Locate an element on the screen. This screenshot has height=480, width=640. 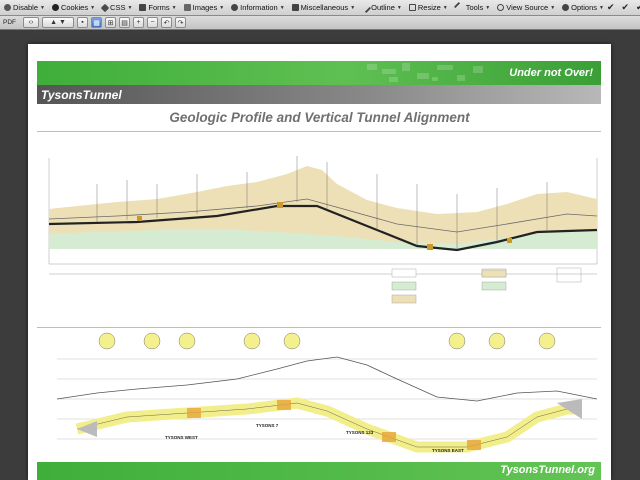
footer-banner: TysonsTunnel.org is located at coordinates (319, 471).